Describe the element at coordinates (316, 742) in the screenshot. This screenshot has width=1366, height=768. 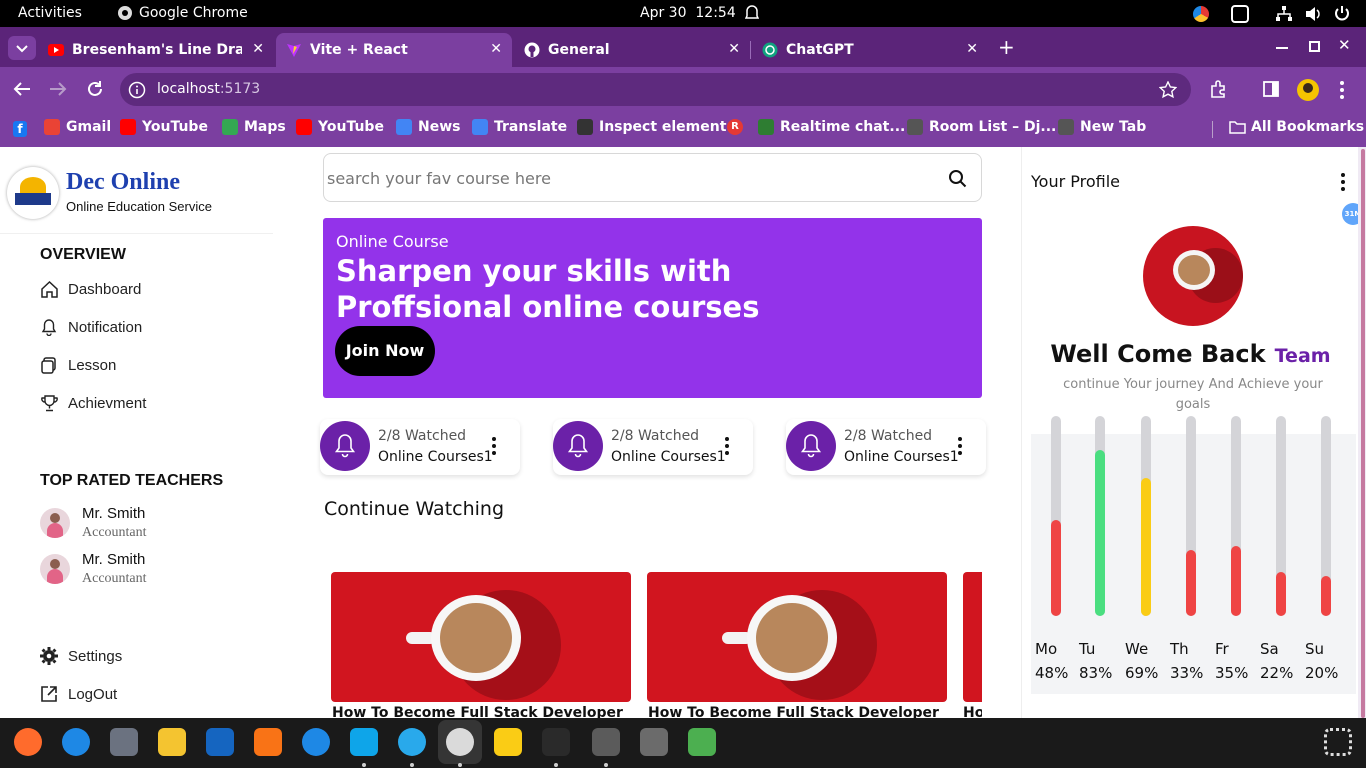
I see `help-icon` at that location.